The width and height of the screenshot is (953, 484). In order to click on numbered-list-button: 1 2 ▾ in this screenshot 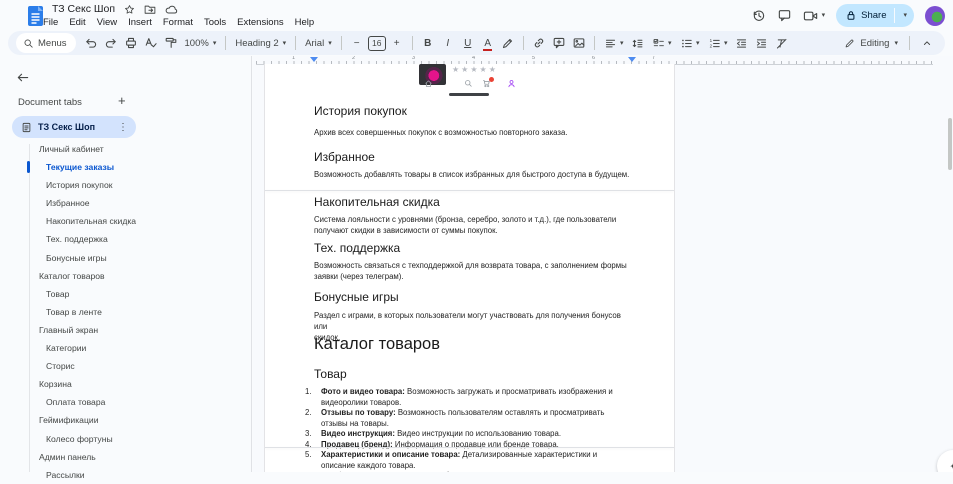, I will do `click(718, 43)`.